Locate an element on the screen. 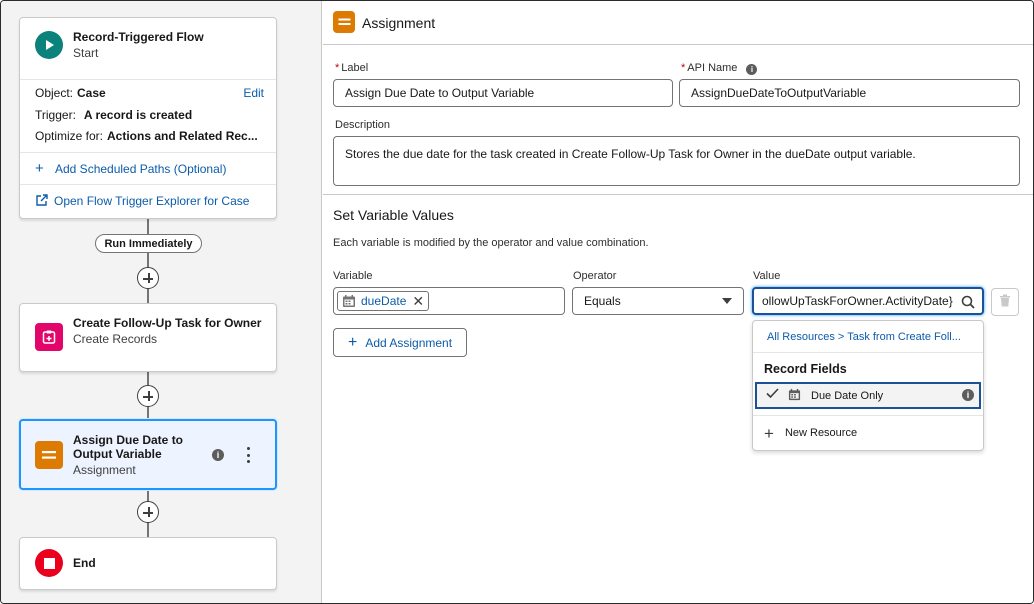  panel-title: Assignment is located at coordinates (399, 23).